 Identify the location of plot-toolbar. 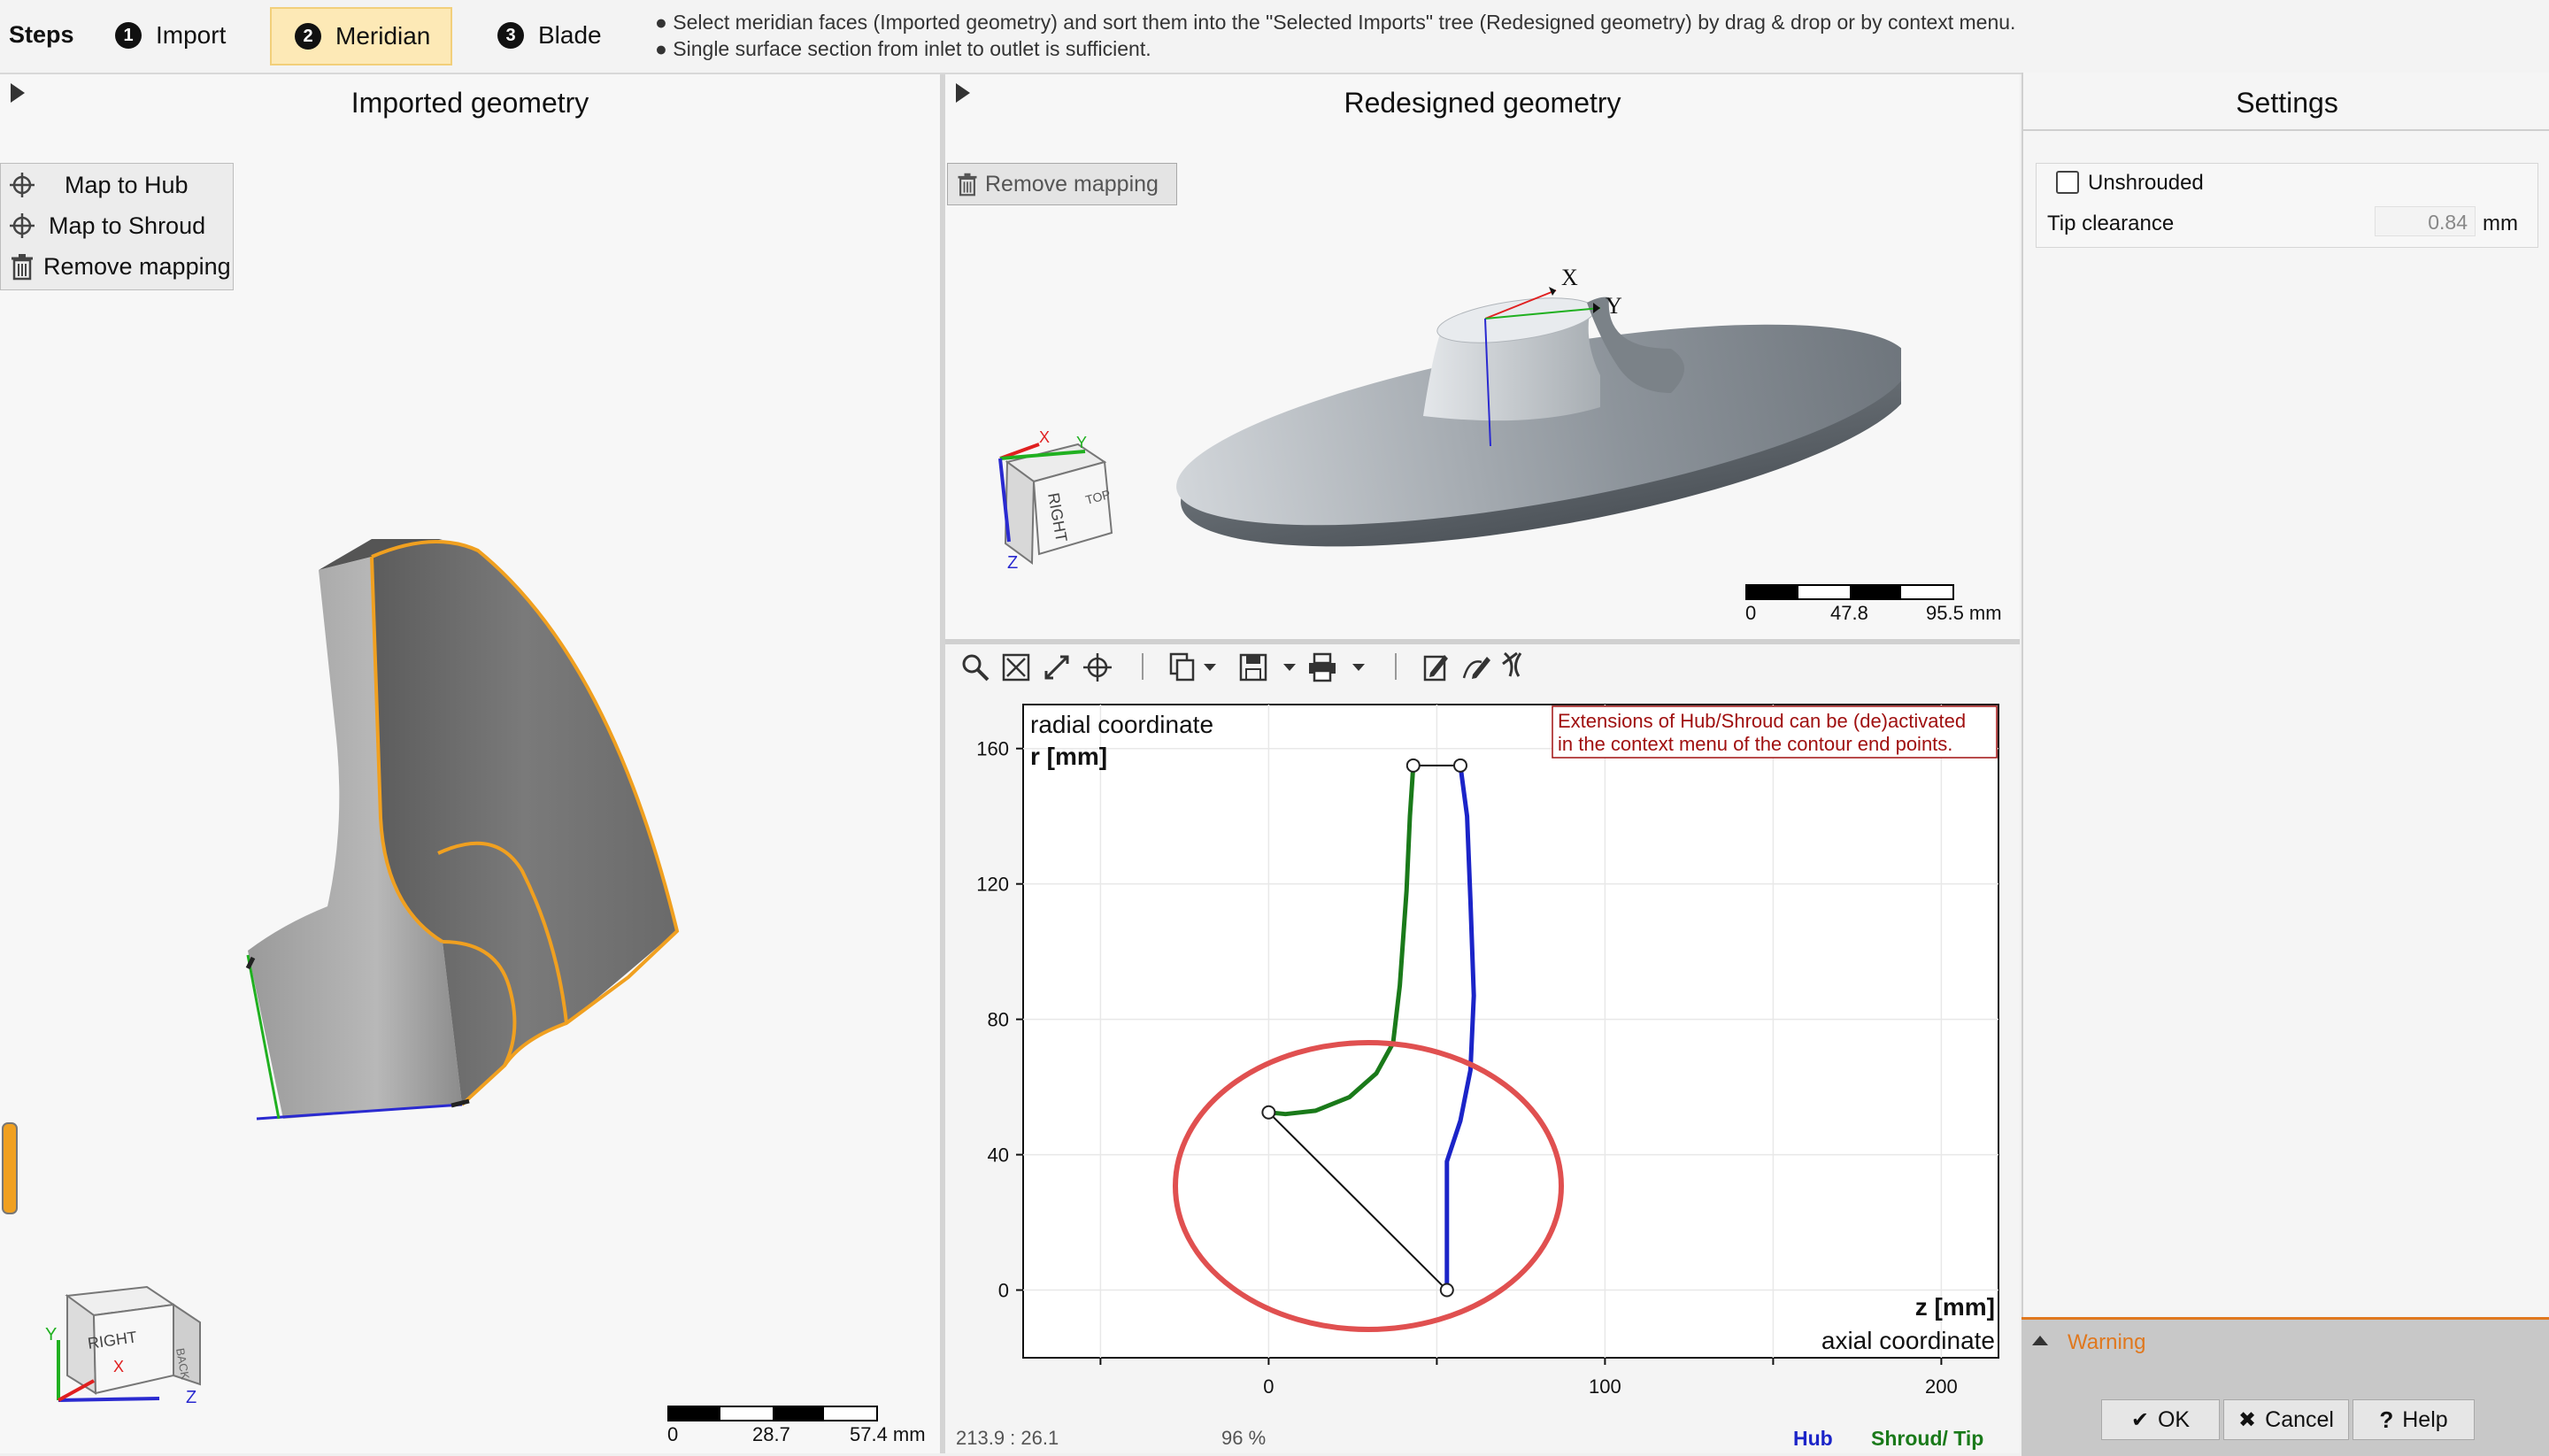
(1482, 666).